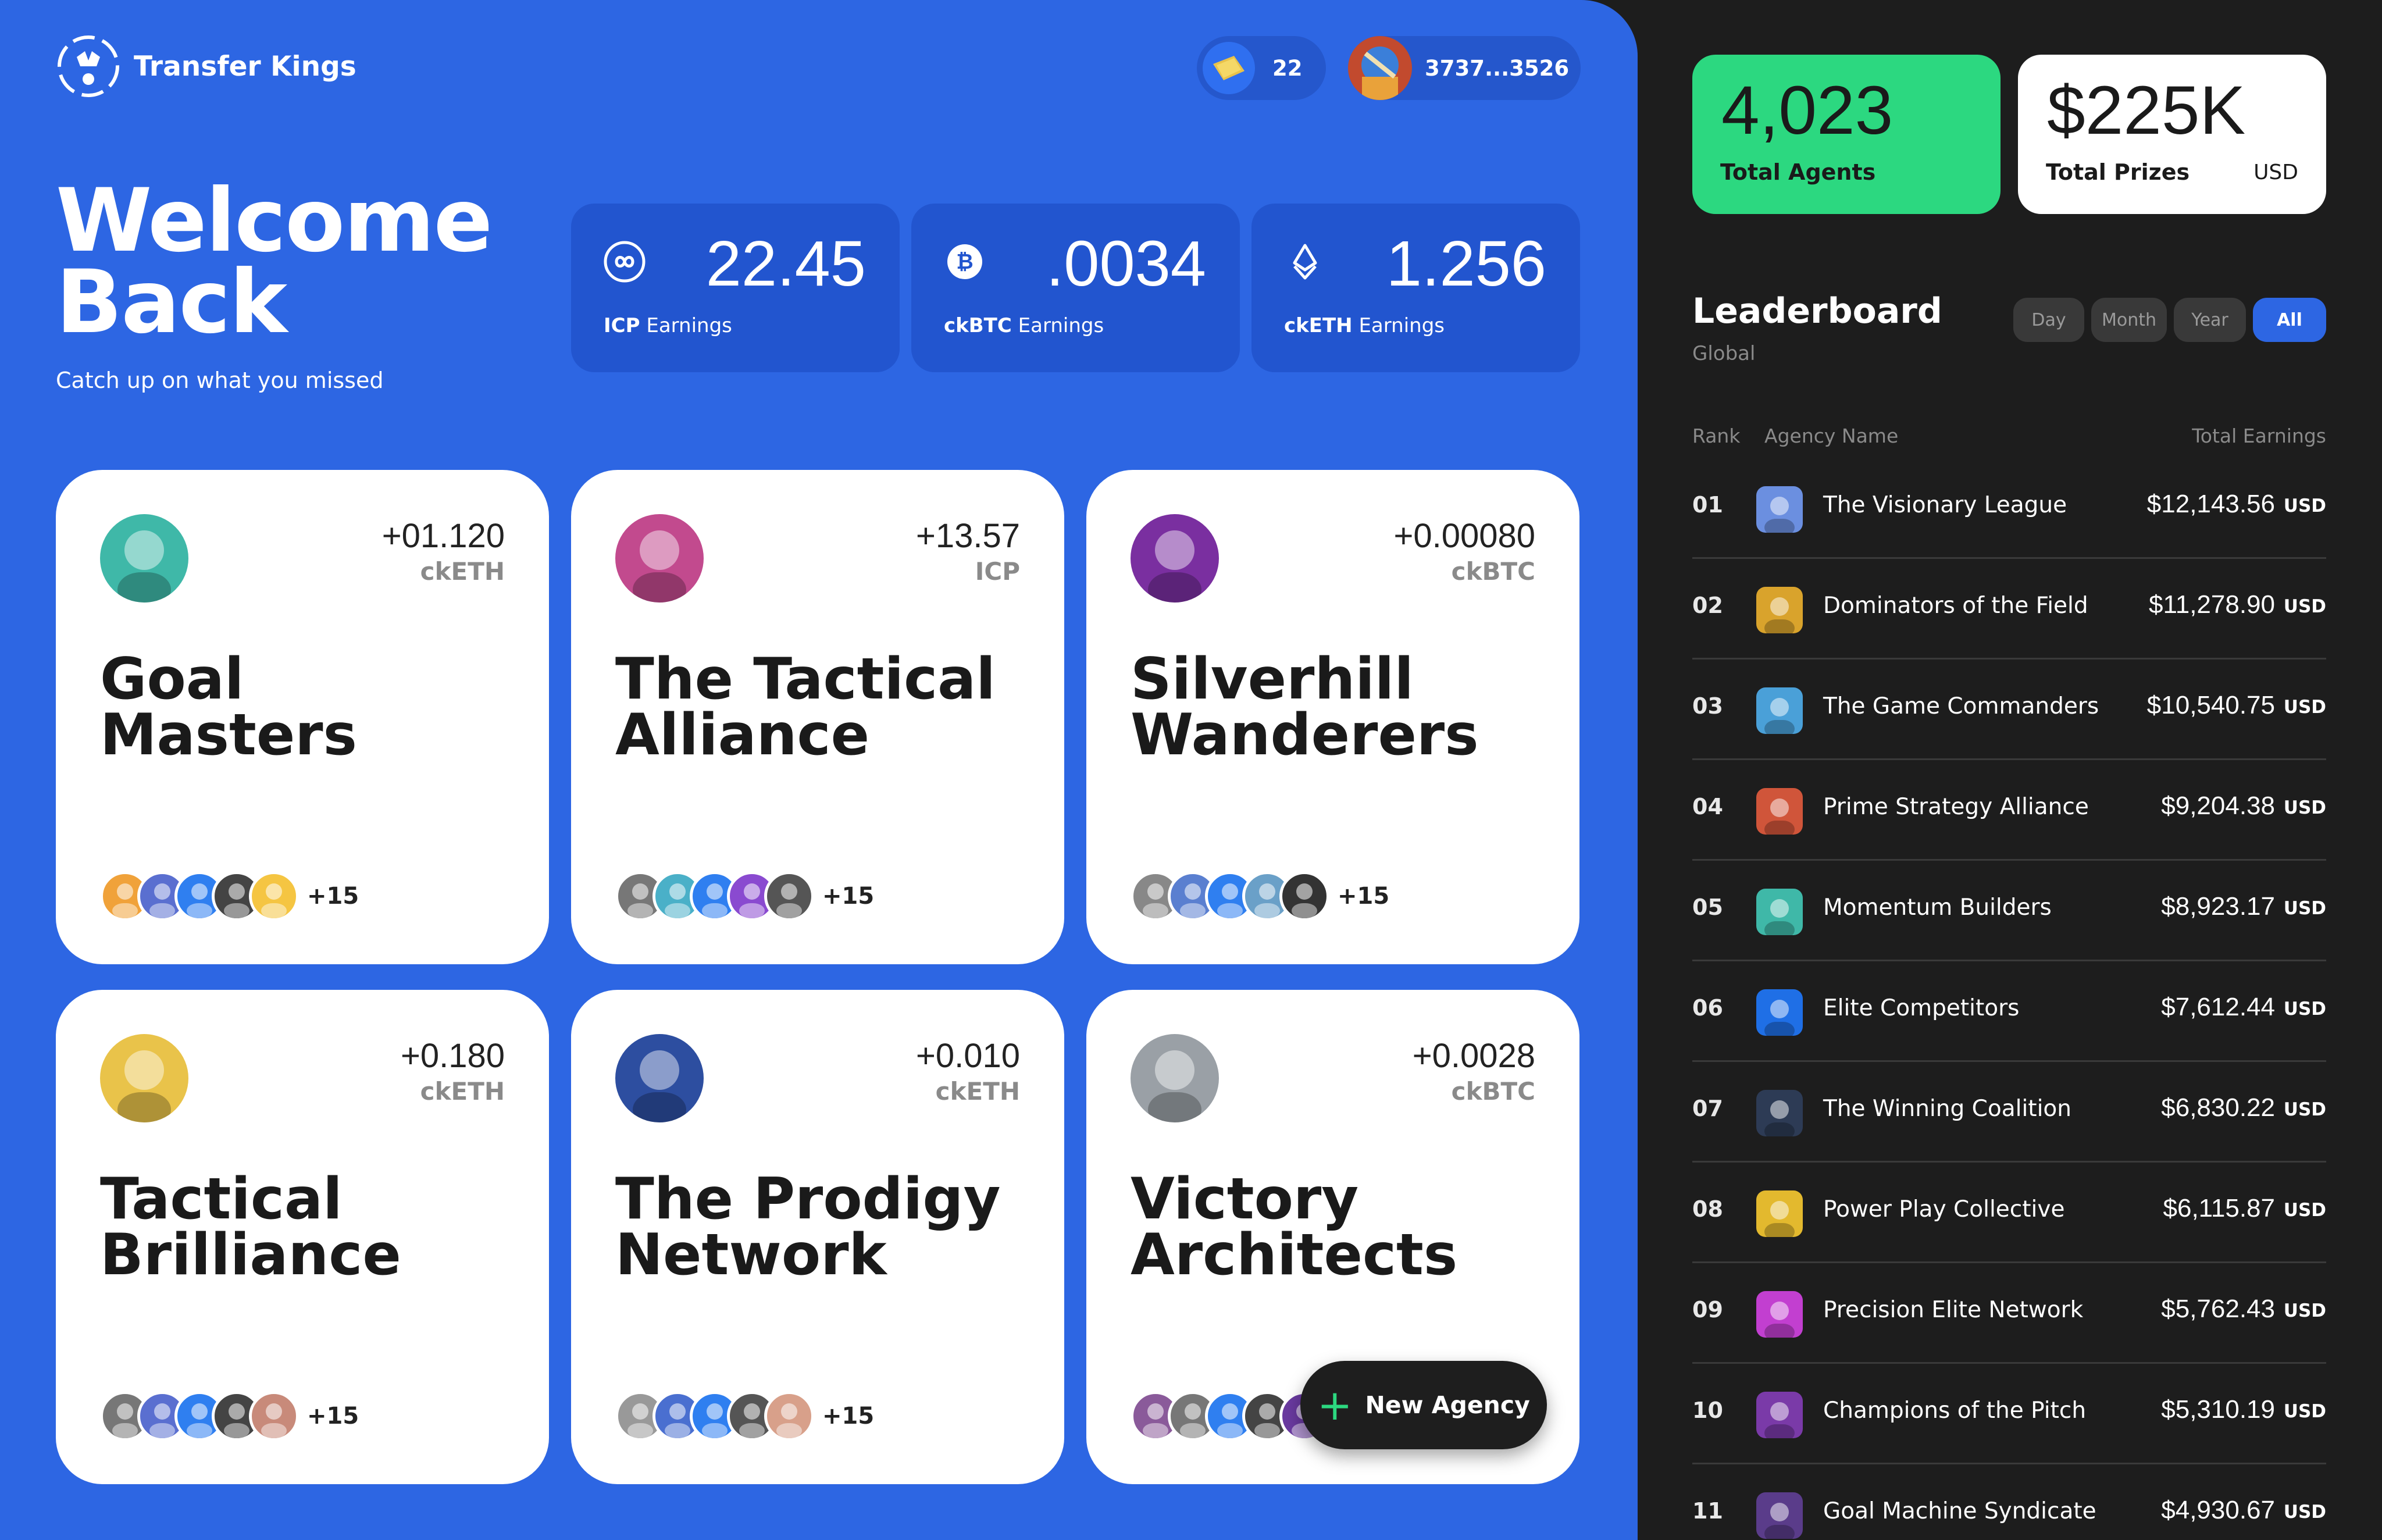  What do you see at coordinates (785, 264) in the screenshot?
I see `icp-earnings-value: 22.45` at bounding box center [785, 264].